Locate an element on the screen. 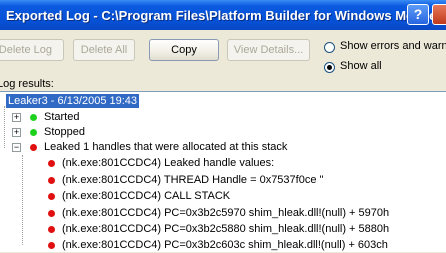 The image size is (446, 253). tree-child-label: (nk.exe:801CCDC4) CALL STACK is located at coordinates (146, 196).